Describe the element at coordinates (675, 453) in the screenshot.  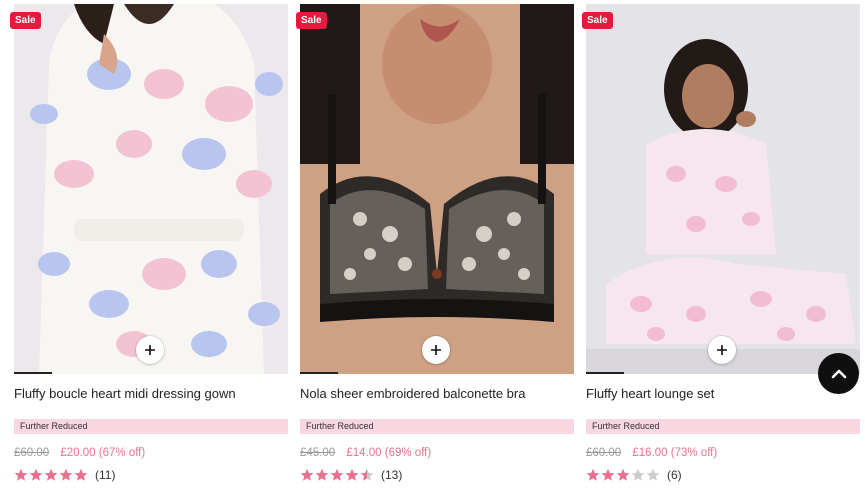
I see `now-price: £16.00 (73% off)` at that location.